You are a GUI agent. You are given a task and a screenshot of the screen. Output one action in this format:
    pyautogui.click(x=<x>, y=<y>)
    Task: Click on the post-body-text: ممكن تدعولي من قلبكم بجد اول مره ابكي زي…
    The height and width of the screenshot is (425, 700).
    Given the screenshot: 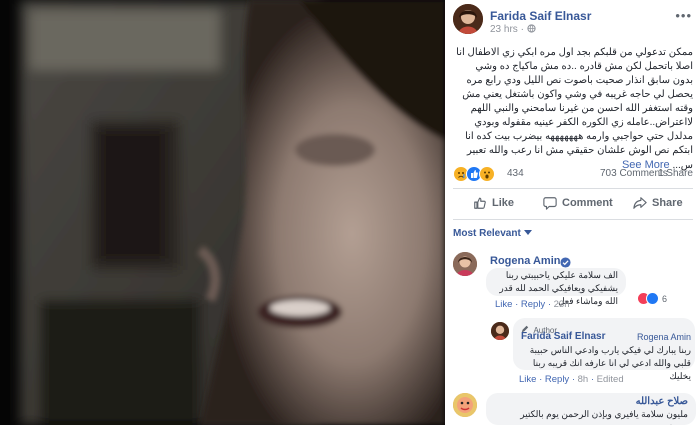 What is the action you would take?
    pyautogui.click(x=574, y=109)
    